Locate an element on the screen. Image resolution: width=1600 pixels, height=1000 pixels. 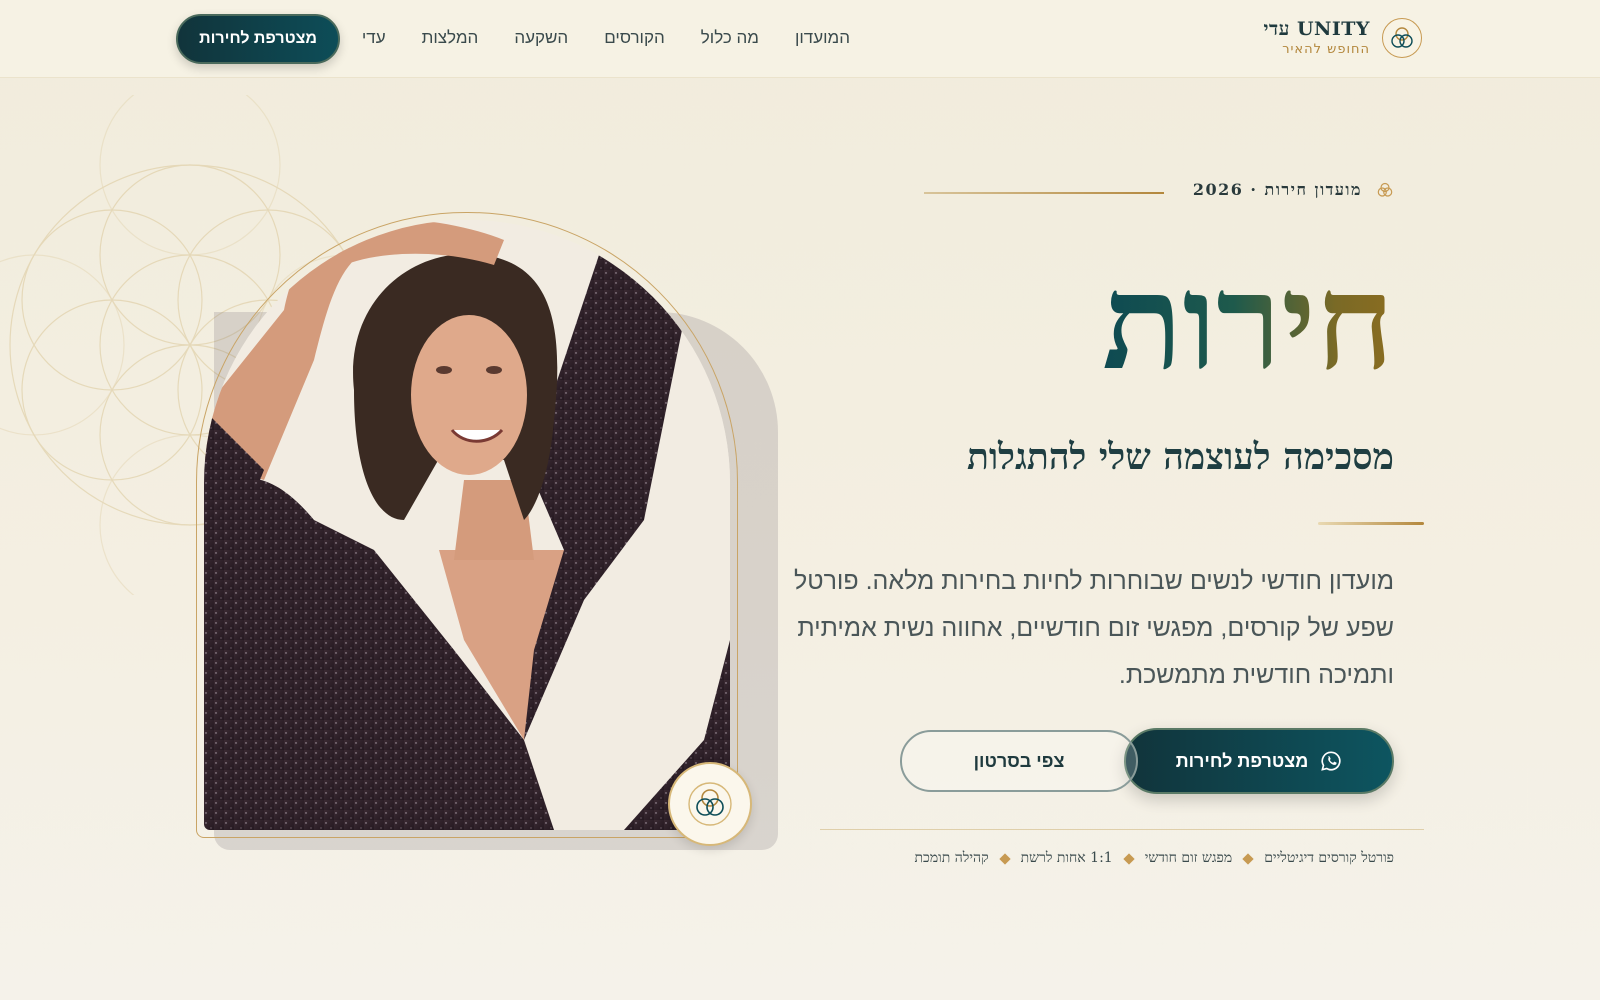
nav-item-club: המועדון is located at coordinates (822, 38).